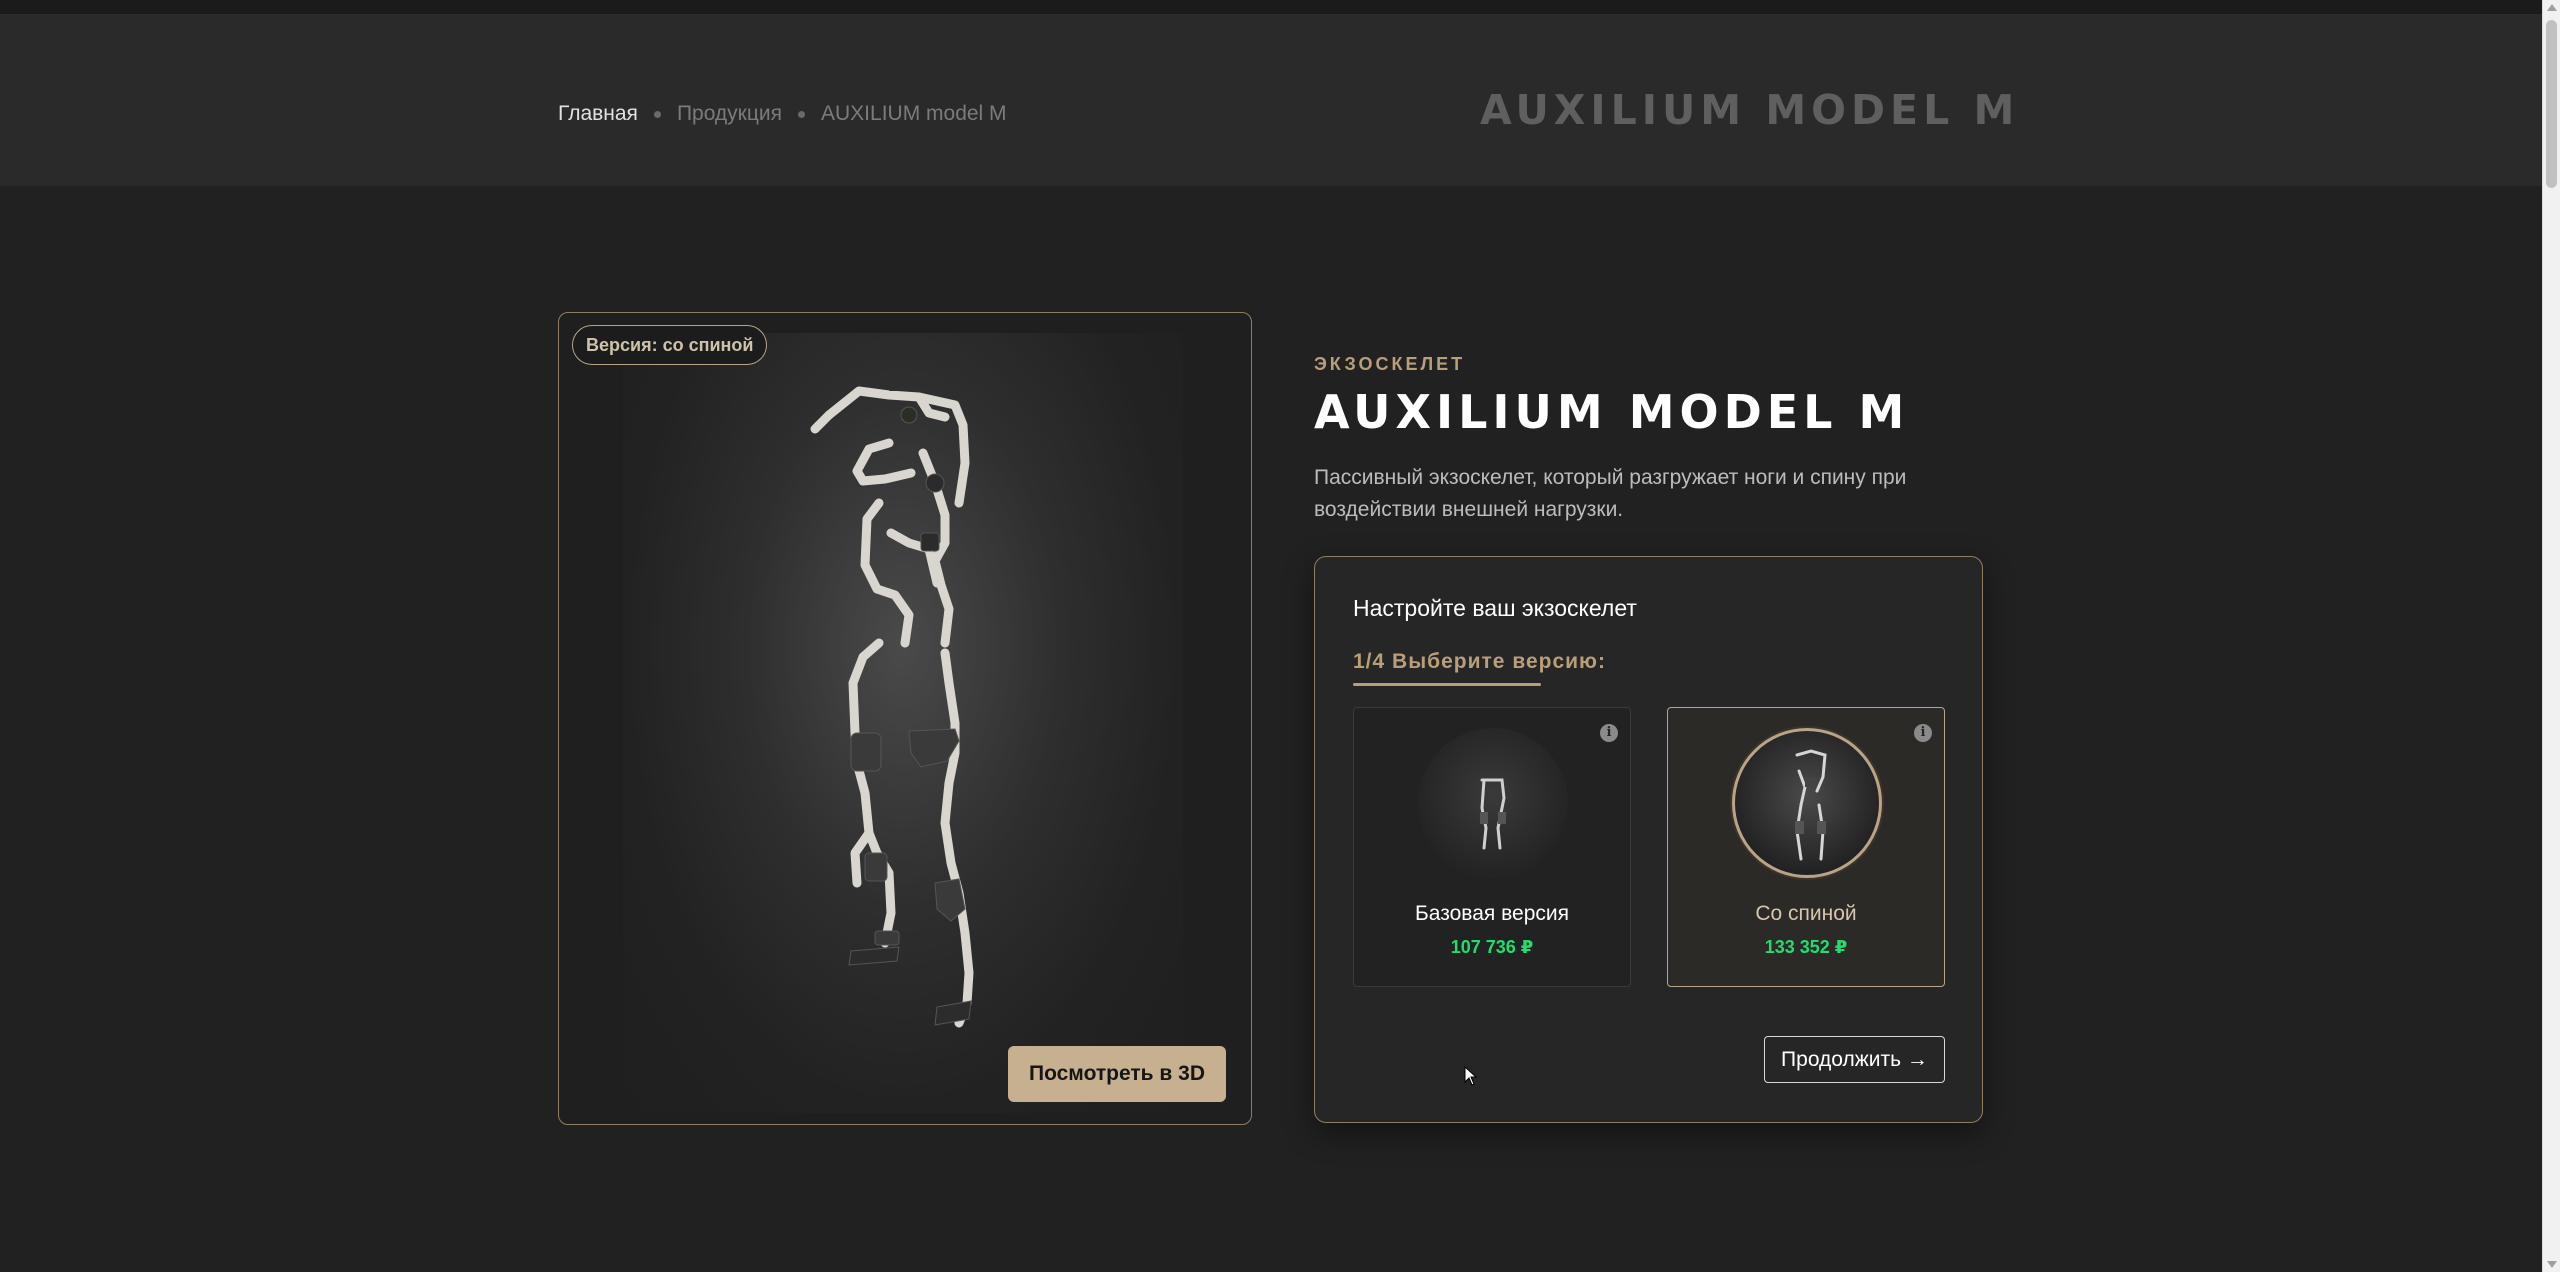 The height and width of the screenshot is (1272, 2560). I want to click on breadcrumb-home-link: Главная, so click(598, 114).